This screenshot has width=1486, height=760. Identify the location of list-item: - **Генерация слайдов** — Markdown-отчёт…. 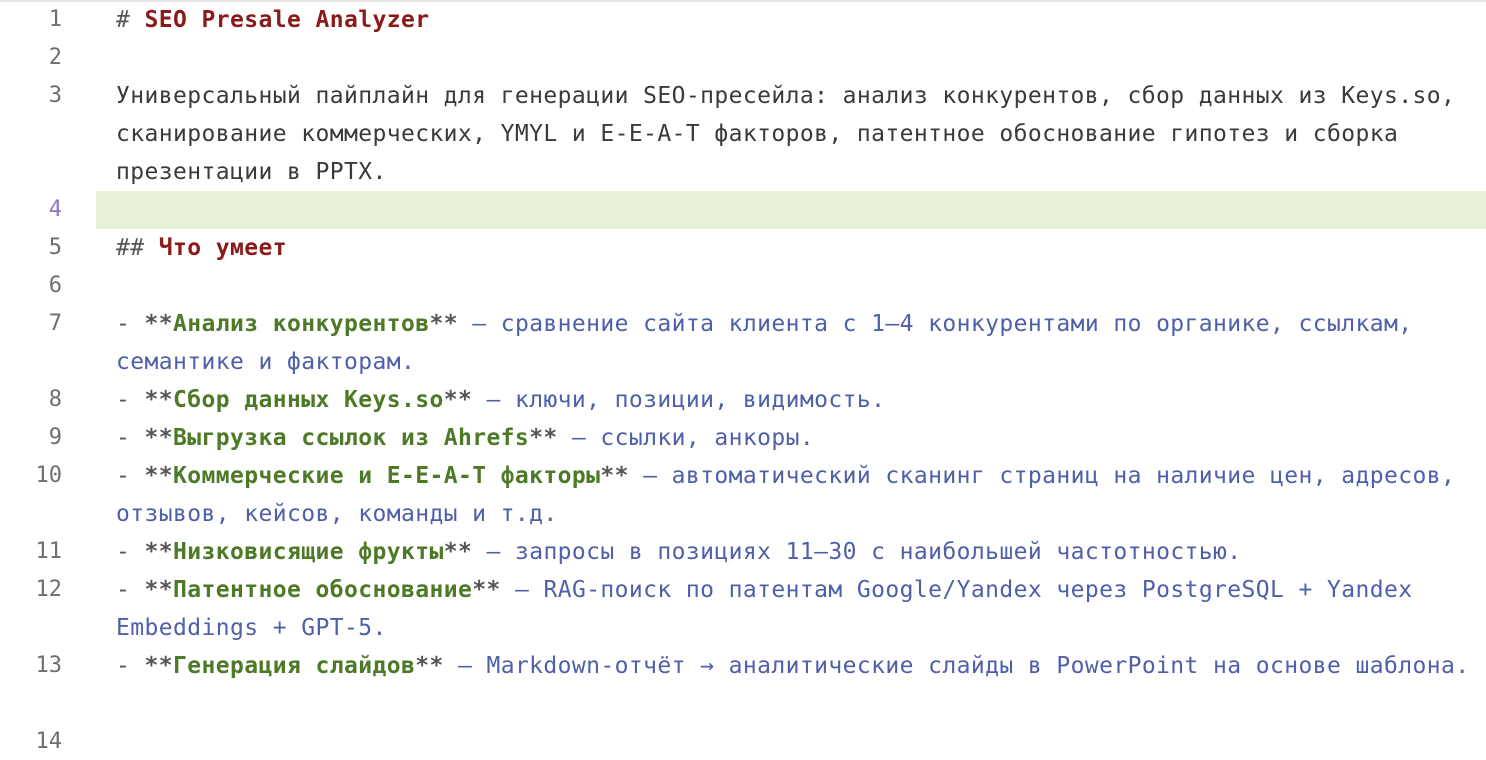
(793, 666).